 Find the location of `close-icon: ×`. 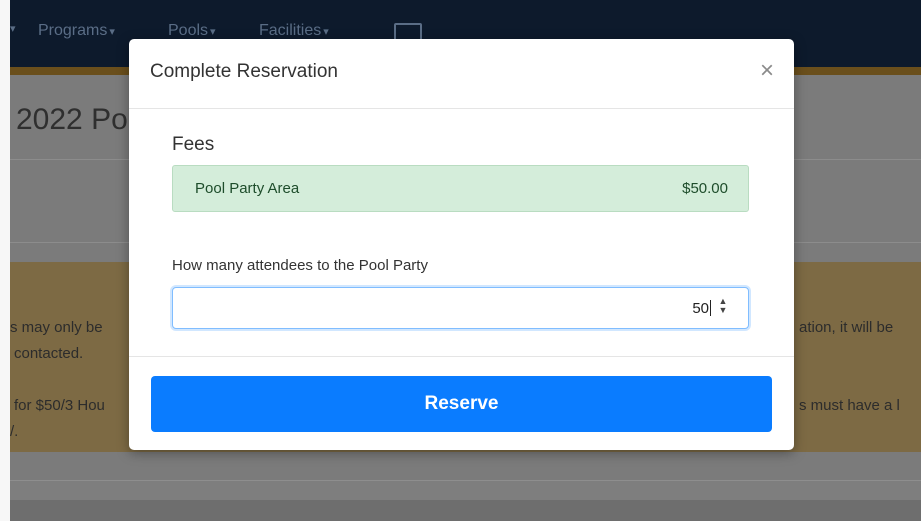

close-icon: × is located at coordinates (767, 71).